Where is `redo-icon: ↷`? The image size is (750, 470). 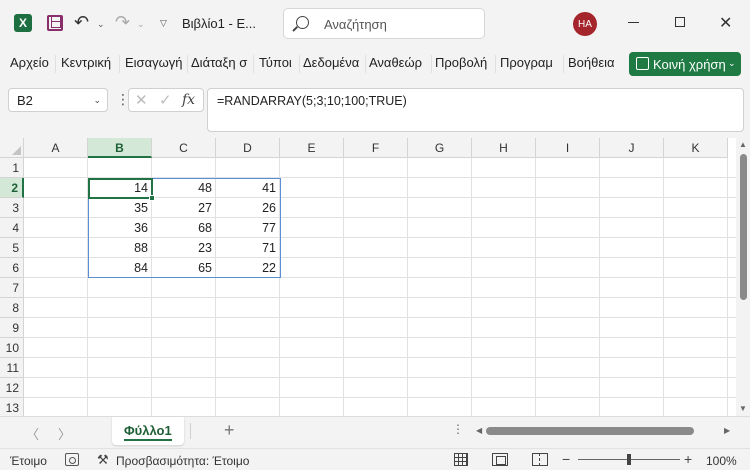 redo-icon: ↷ is located at coordinates (122, 22).